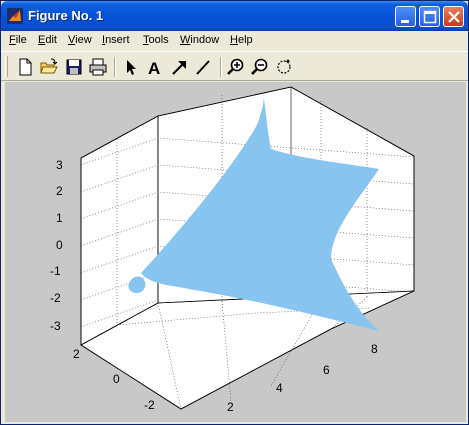 The width and height of the screenshot is (469, 425). I want to click on open-file-button, so click(49, 67).